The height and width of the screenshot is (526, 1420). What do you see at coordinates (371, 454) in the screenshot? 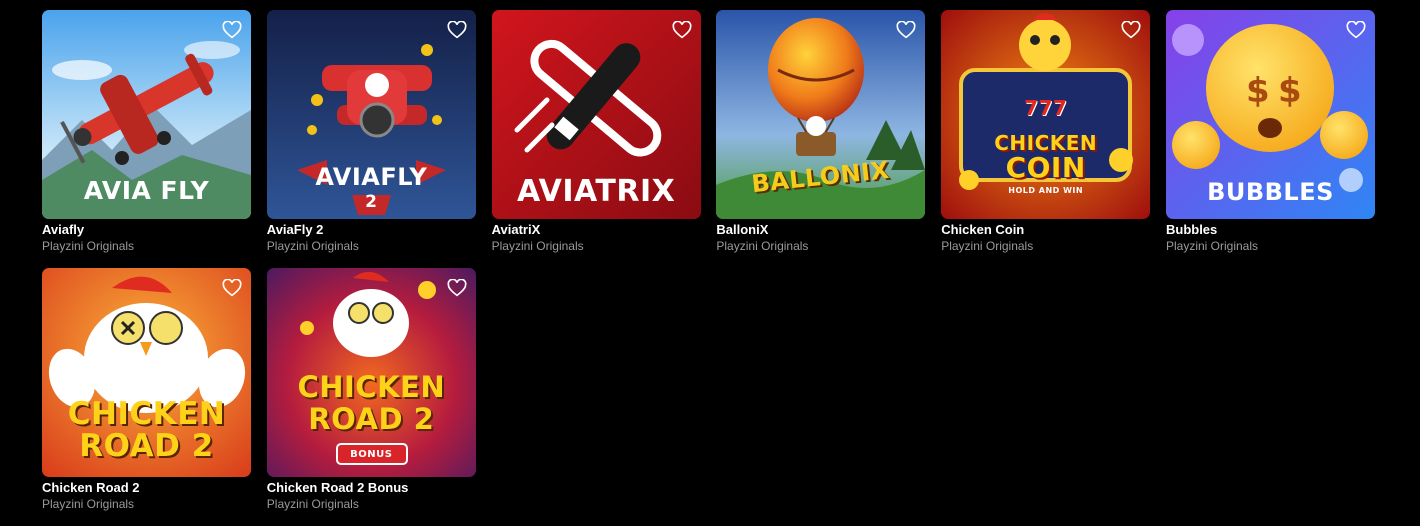
I see `game-logo-subtext: BONUS` at bounding box center [371, 454].